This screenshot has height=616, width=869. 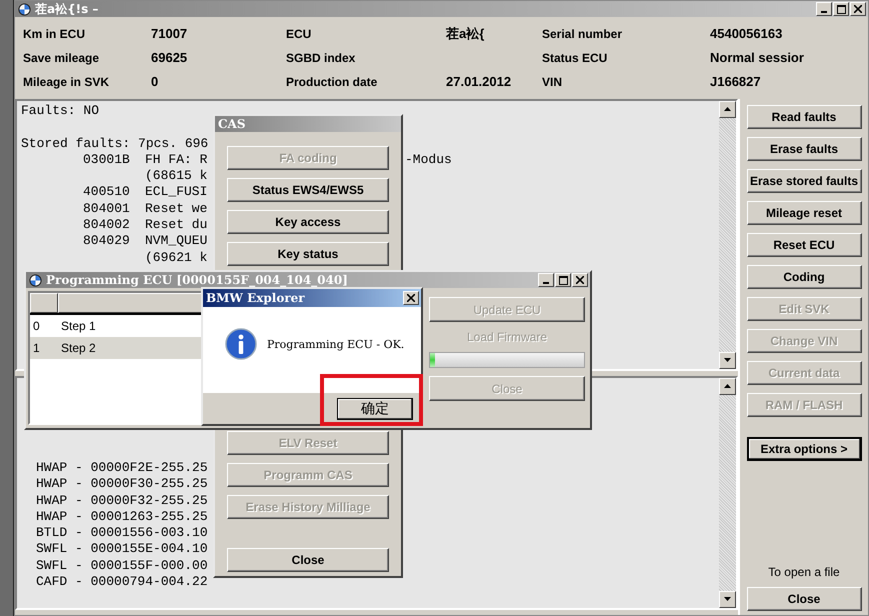 I want to click on log-line: HWAP - 00000F30-255.25, so click(x=122, y=484).